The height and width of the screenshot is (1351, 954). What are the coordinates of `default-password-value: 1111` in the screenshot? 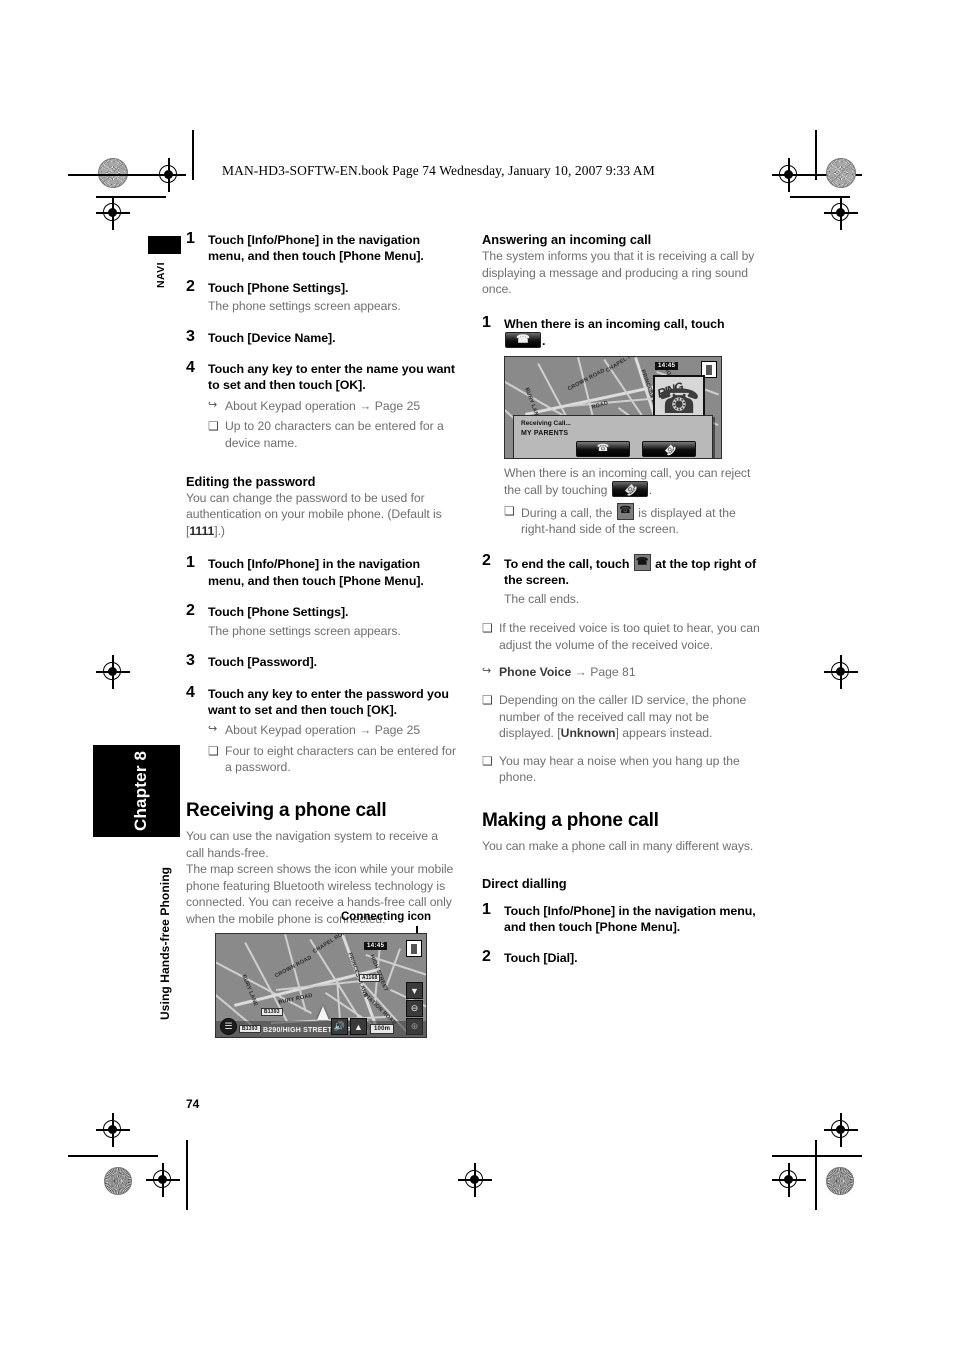 It's located at (202, 530).